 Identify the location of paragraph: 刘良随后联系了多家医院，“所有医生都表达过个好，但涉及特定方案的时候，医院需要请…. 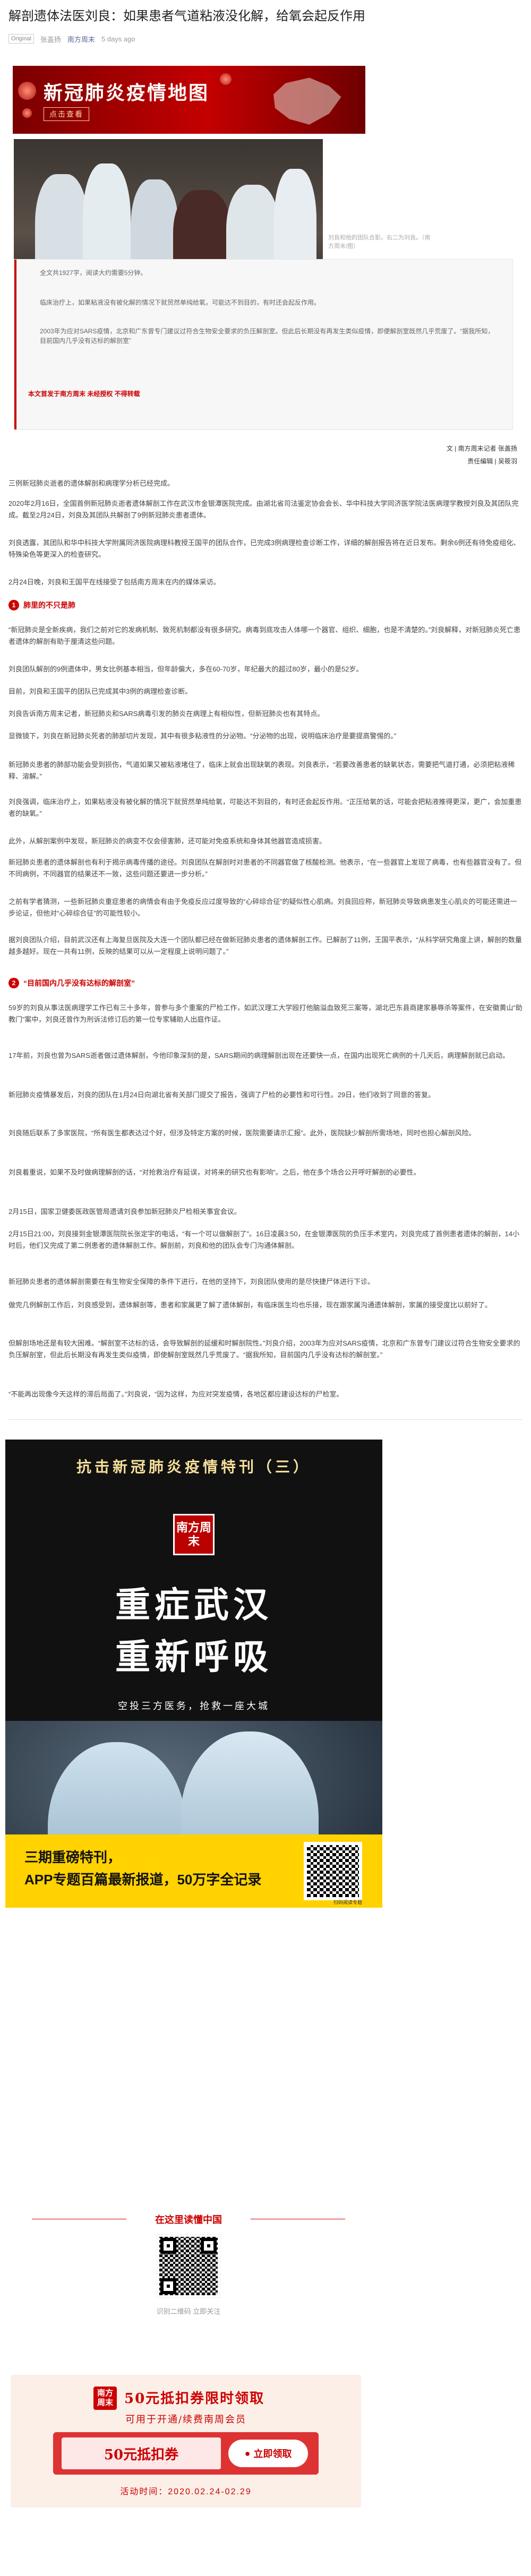
(242, 1133).